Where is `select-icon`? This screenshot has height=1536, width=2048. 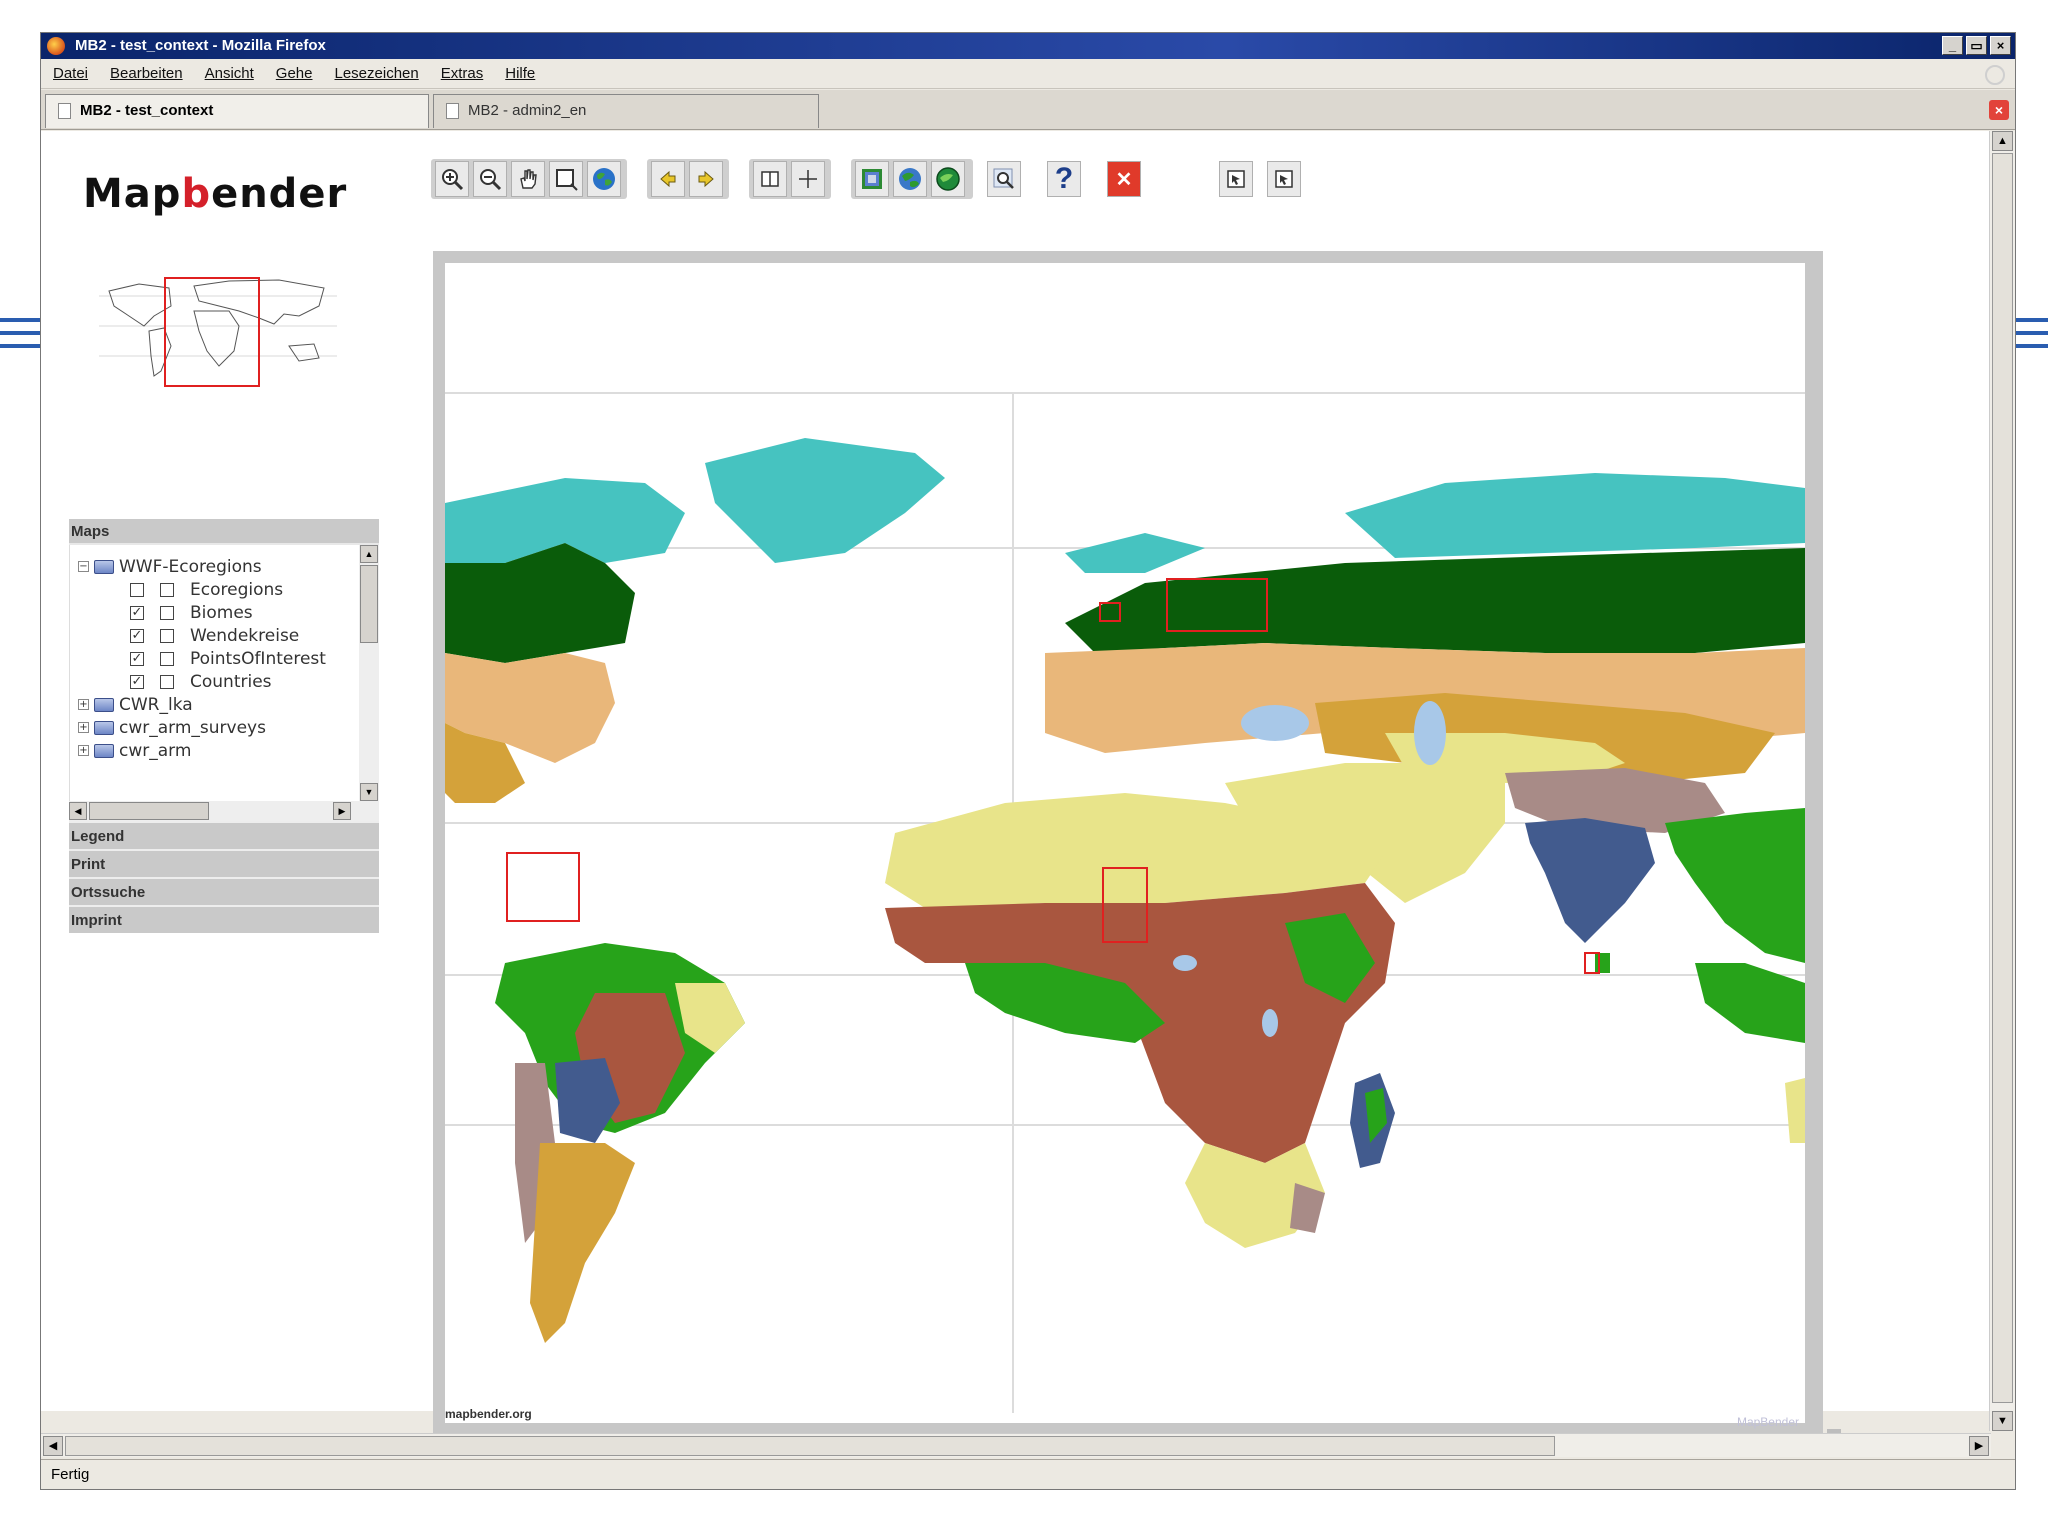 select-icon is located at coordinates (770, 179).